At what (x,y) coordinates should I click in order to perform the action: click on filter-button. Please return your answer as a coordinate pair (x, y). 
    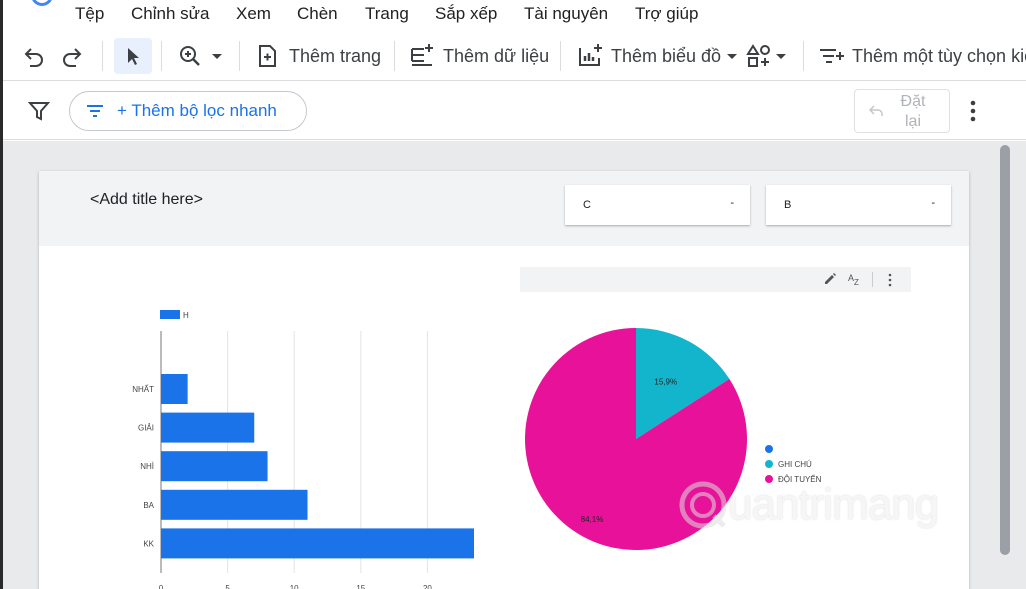
    Looking at the image, I should click on (39, 111).